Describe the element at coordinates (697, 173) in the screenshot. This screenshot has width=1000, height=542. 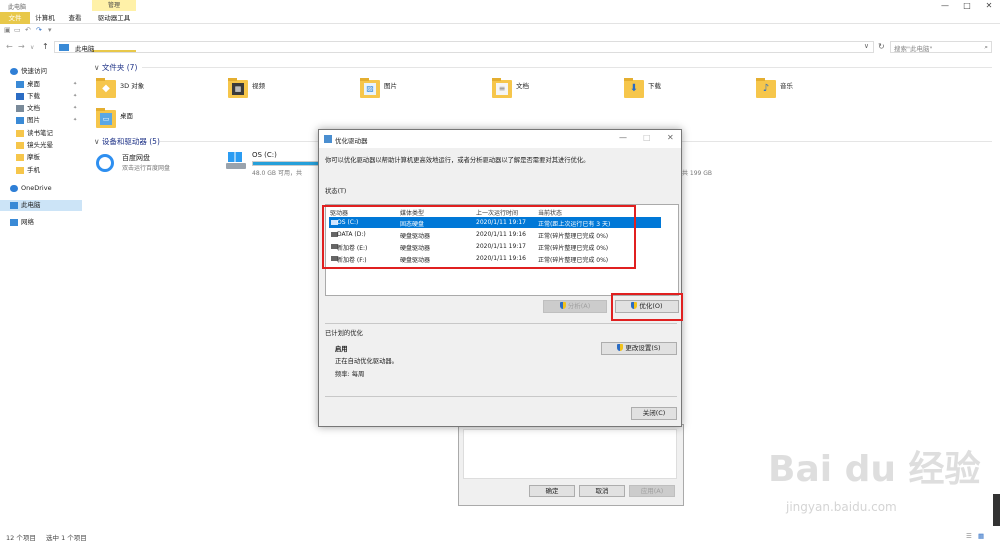
I see `drive-capacity-text: 共 199 GB` at that location.